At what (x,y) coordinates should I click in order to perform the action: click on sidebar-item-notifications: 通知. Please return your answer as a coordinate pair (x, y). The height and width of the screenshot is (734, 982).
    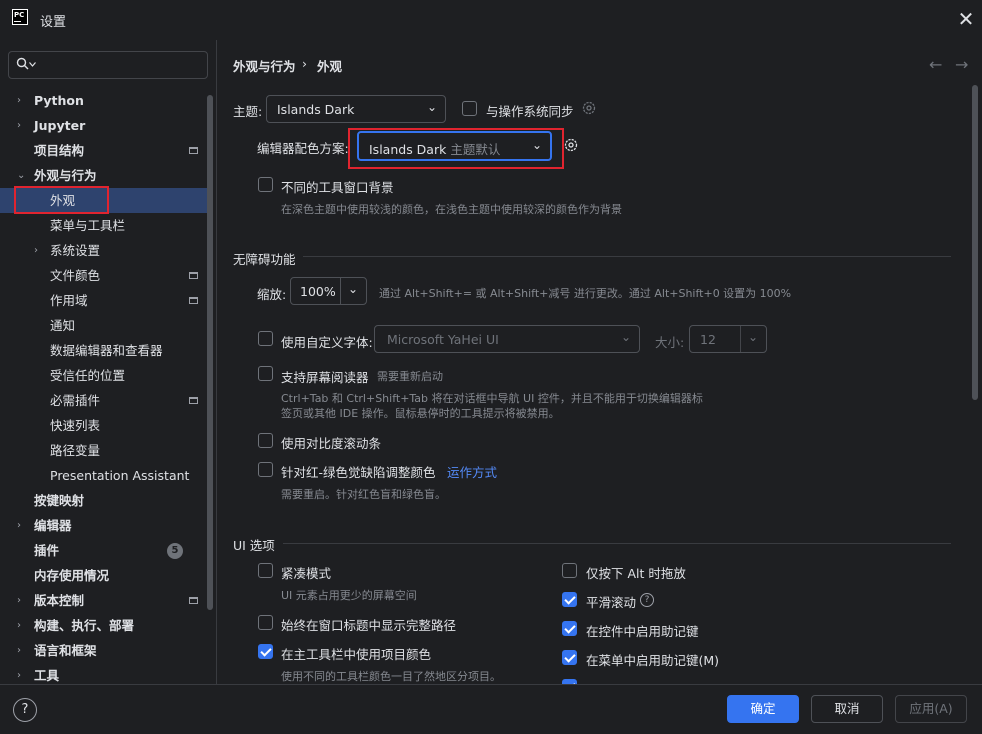
    Looking at the image, I should click on (108, 325).